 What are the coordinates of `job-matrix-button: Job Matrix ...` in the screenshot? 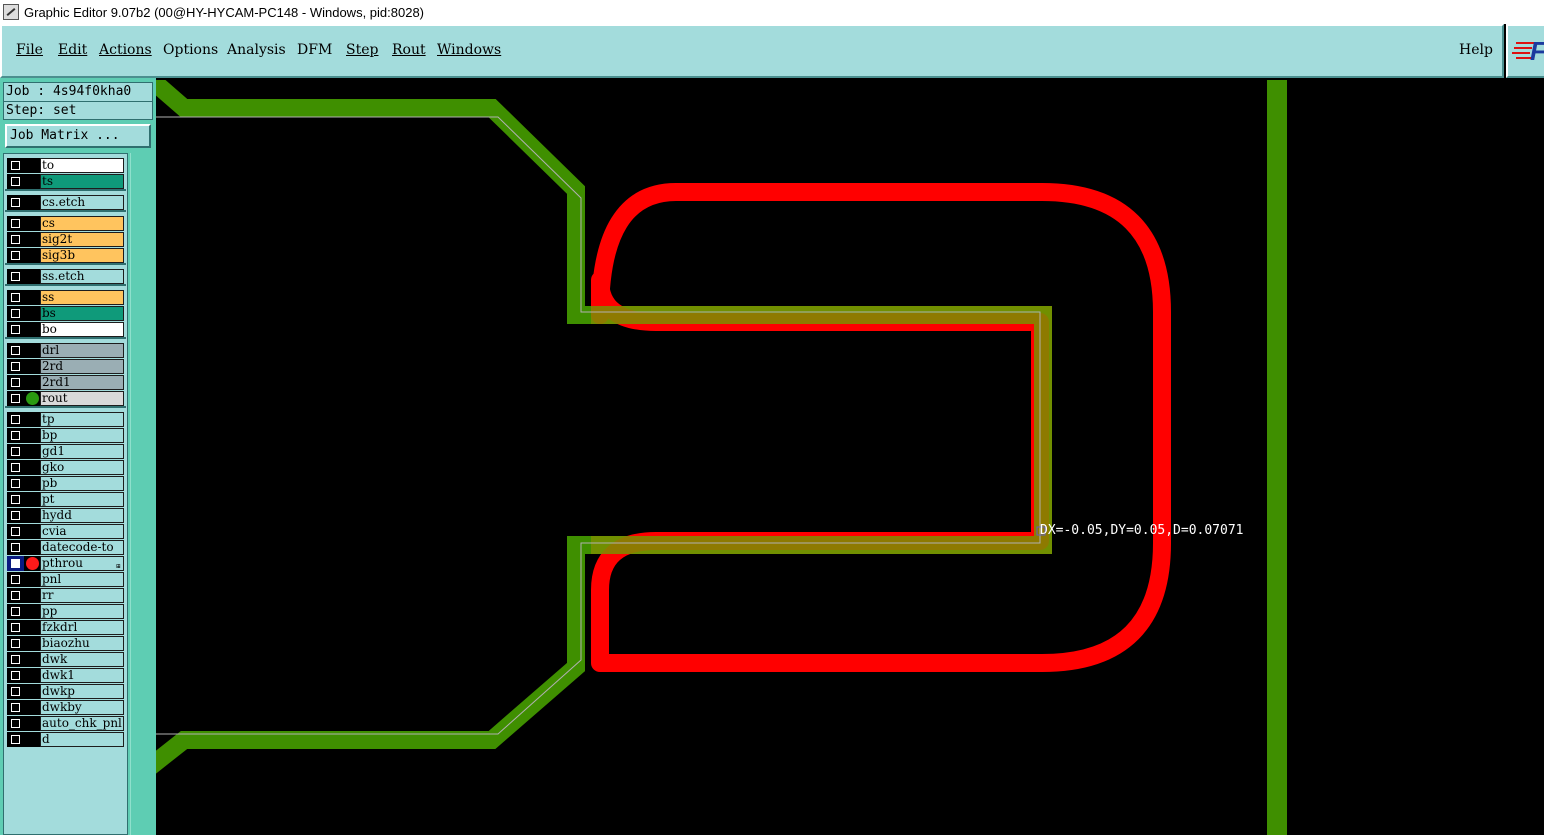 It's located at (78, 136).